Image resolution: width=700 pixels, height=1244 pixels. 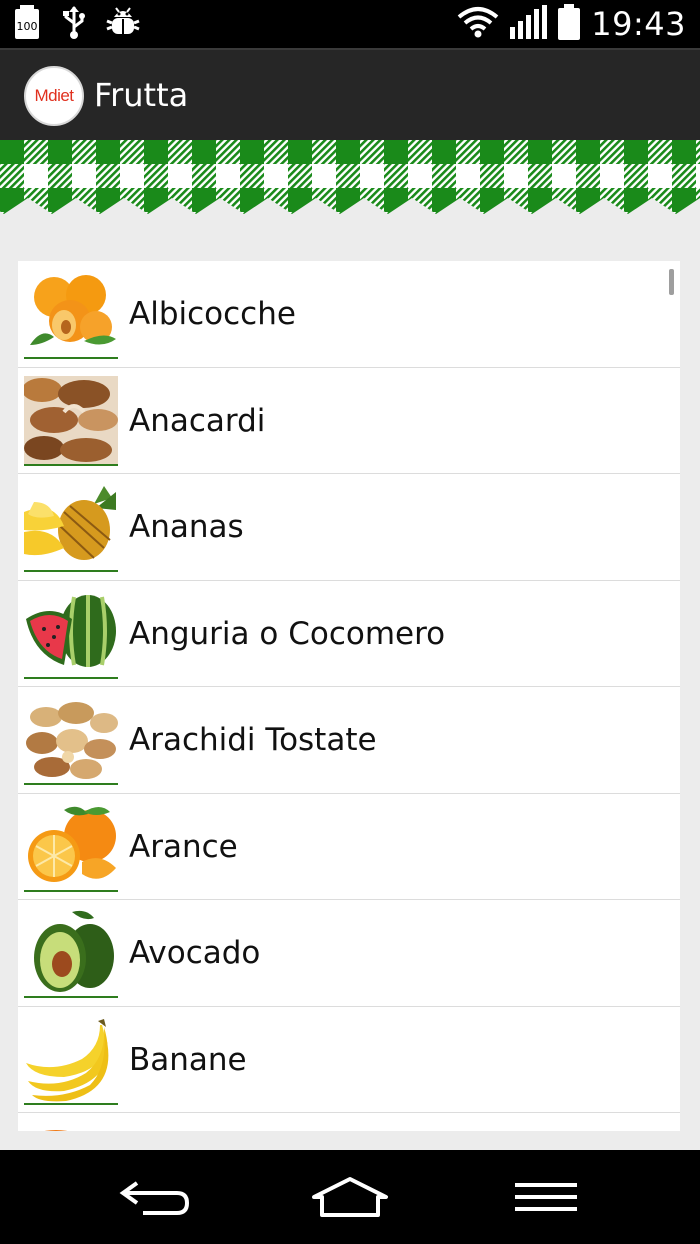 I want to click on svg-text: 100, so click(x=27, y=26).